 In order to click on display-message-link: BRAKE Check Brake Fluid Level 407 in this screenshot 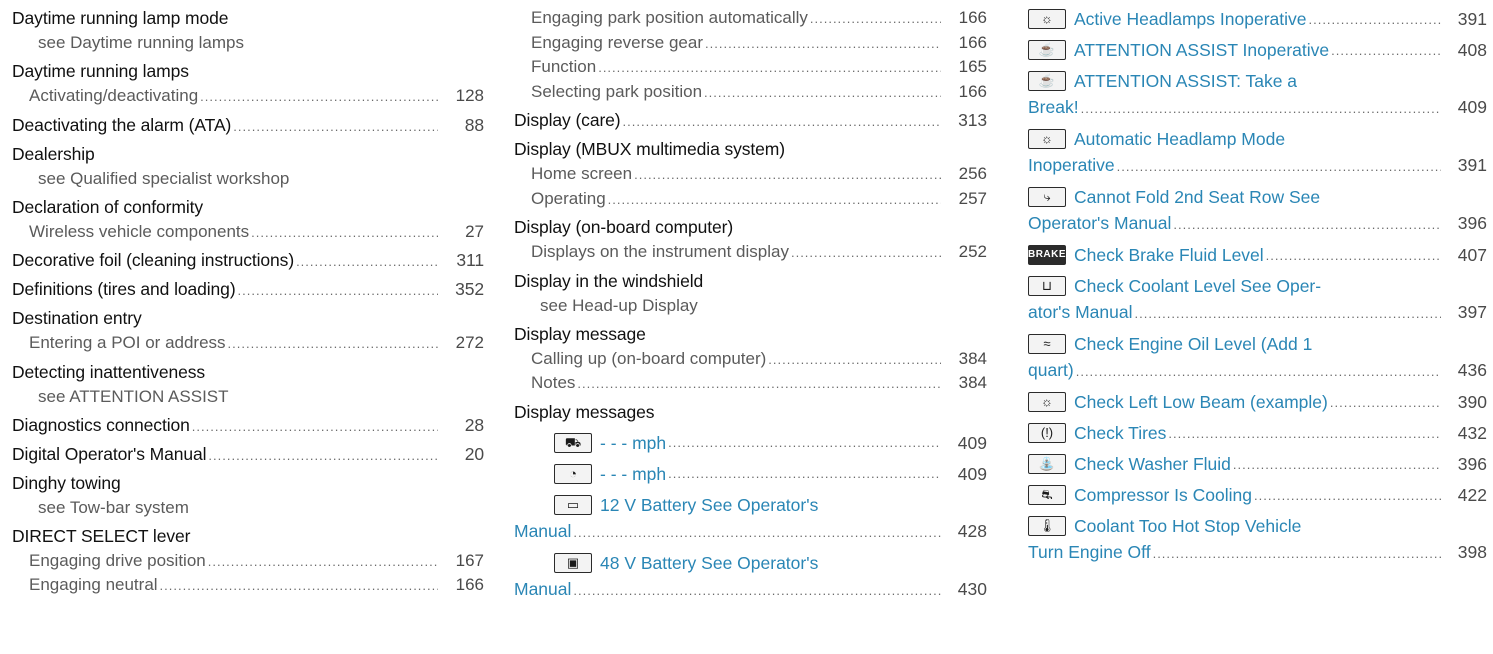, I will do `click(1257, 255)`.